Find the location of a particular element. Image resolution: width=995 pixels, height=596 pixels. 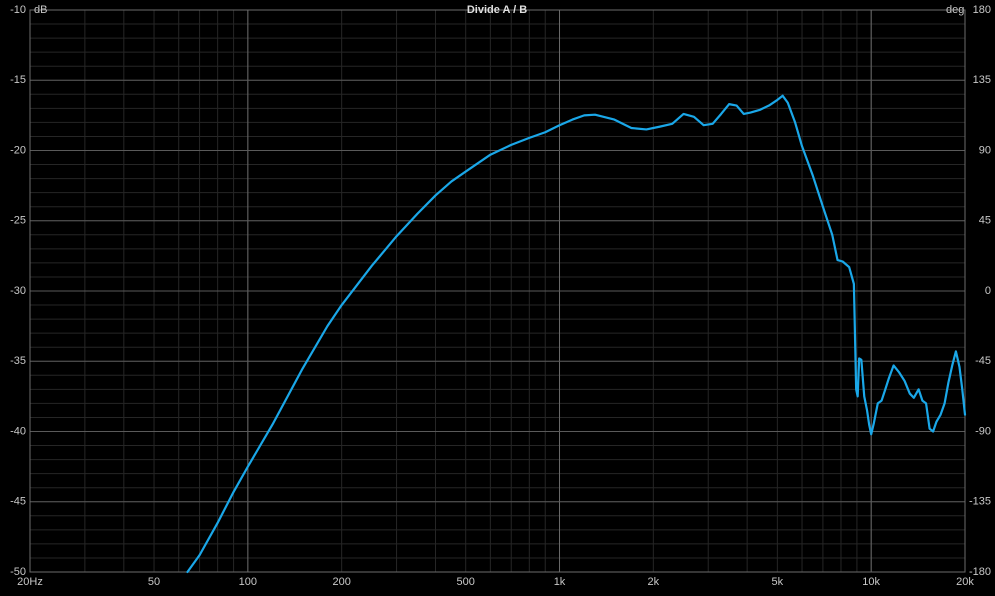

y-tick-label-right: -135 is located at coordinates (980, 502).